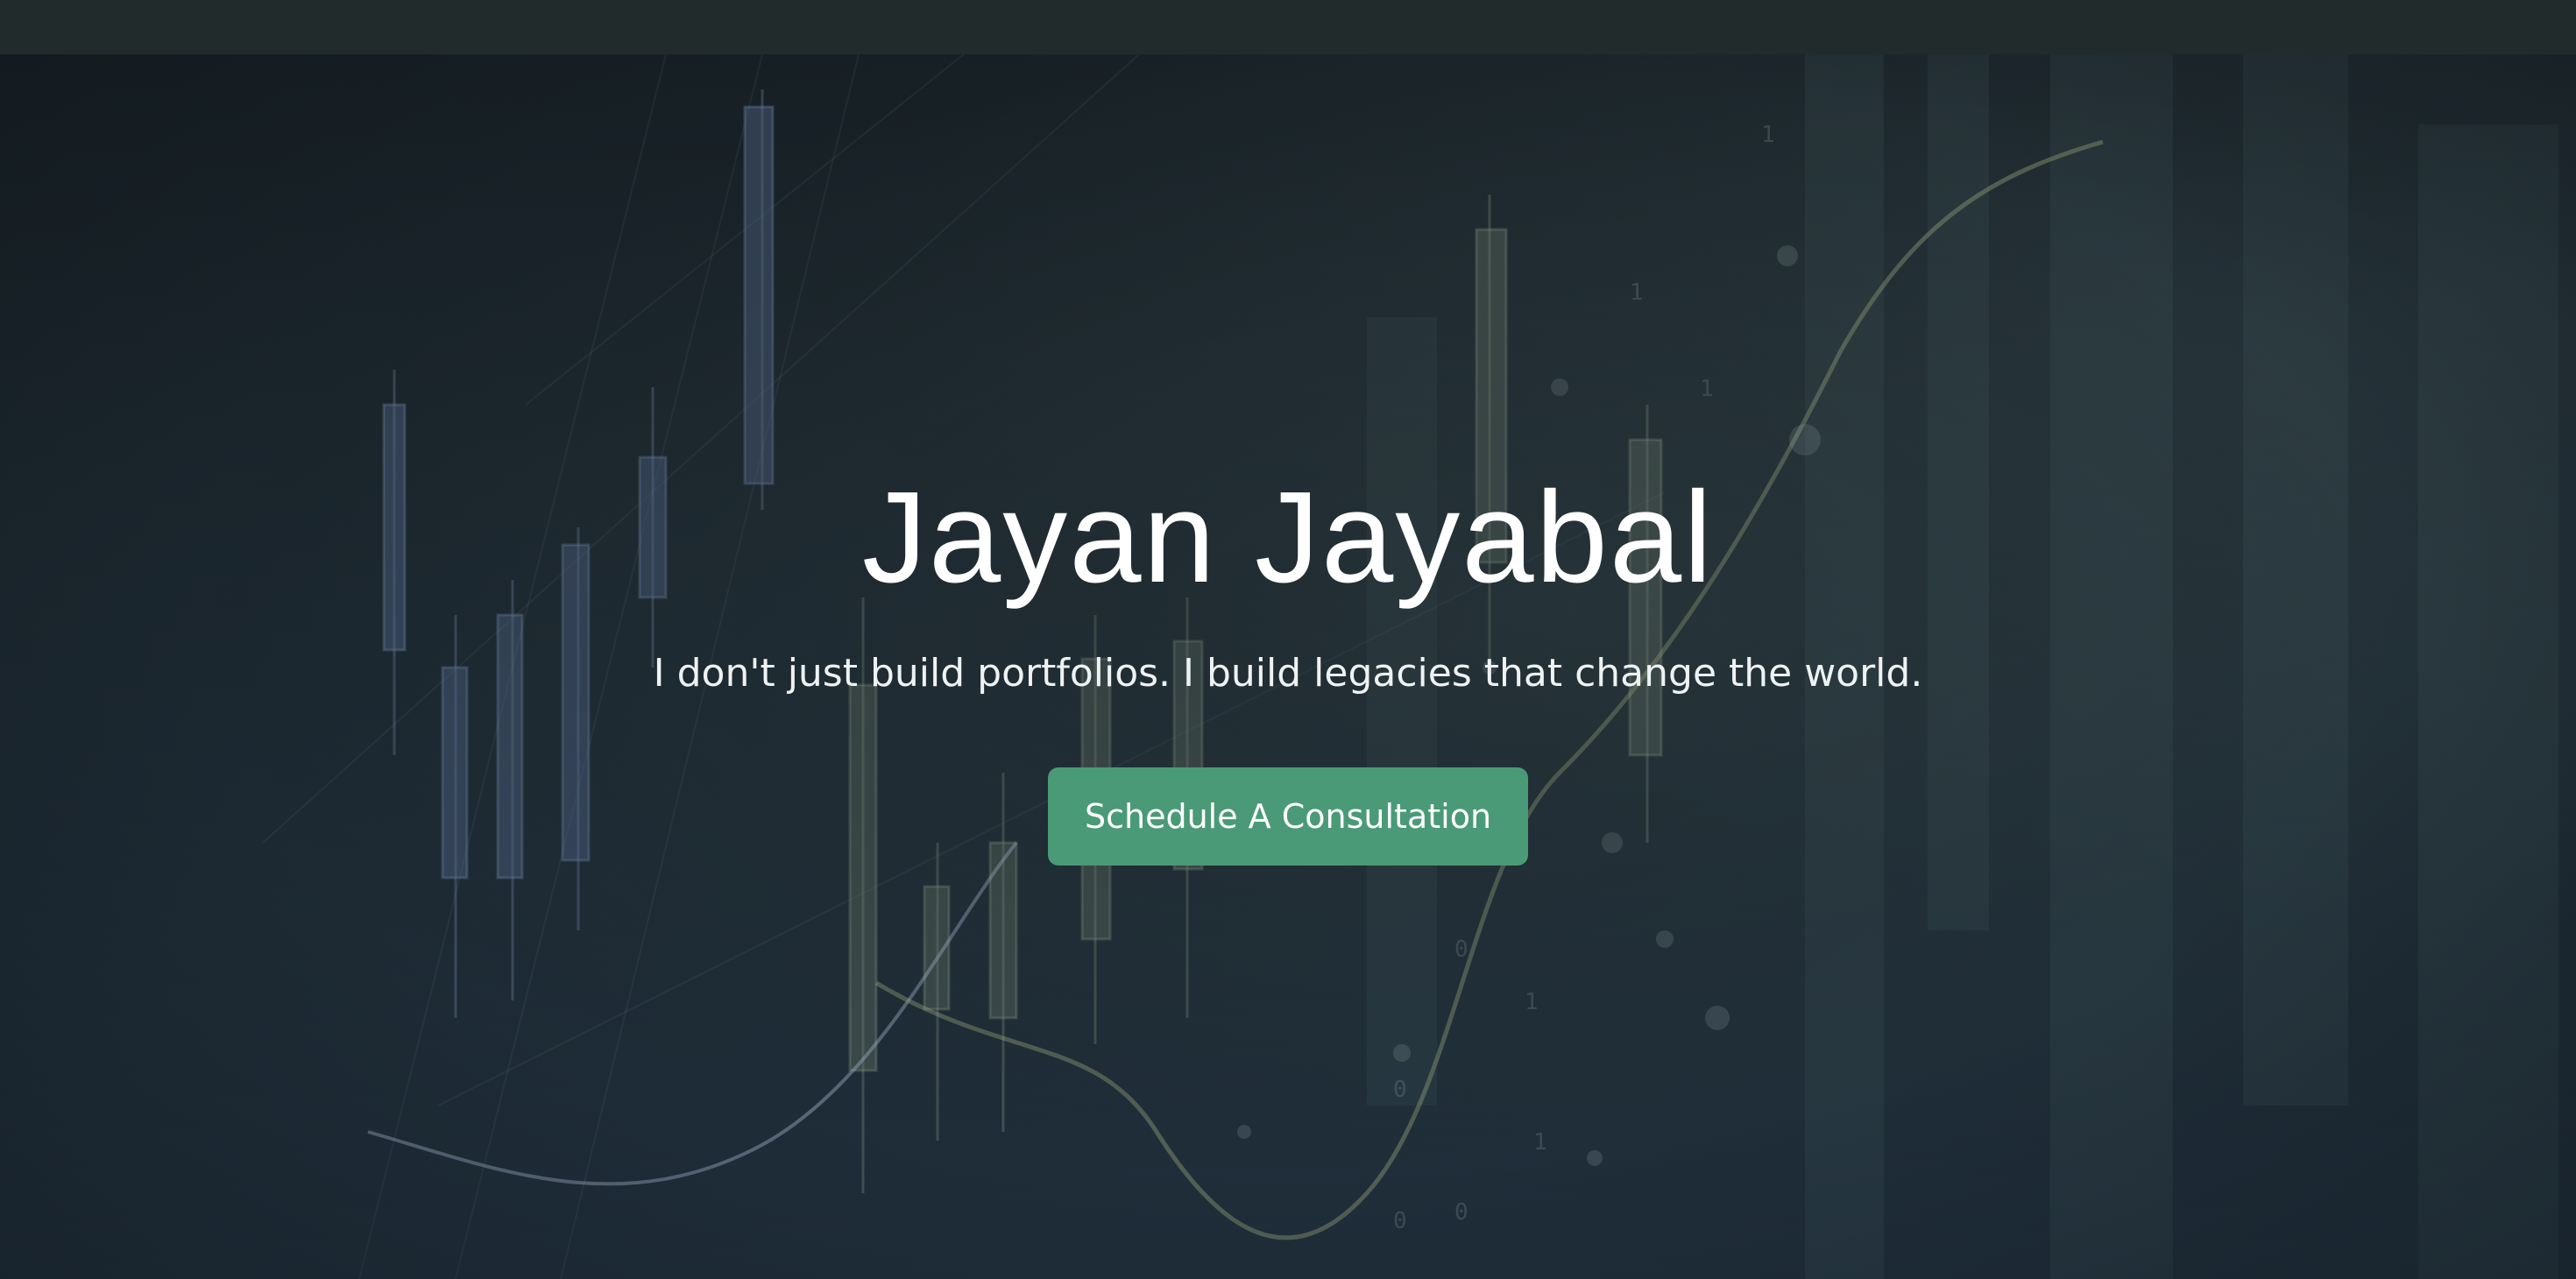 Image resolution: width=2576 pixels, height=1279 pixels. I want to click on hero-title: Jayan Jayabal, so click(1288, 537).